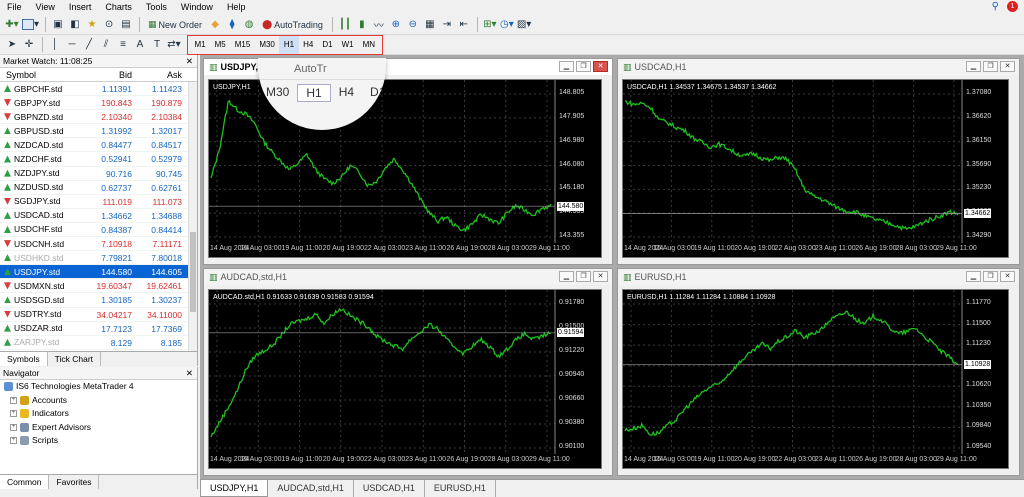 This screenshot has height=497, width=1024. Describe the element at coordinates (98, 230) in the screenshot. I see `market-watch-row: USDCHF.std 0.84387 0.84414` at that location.